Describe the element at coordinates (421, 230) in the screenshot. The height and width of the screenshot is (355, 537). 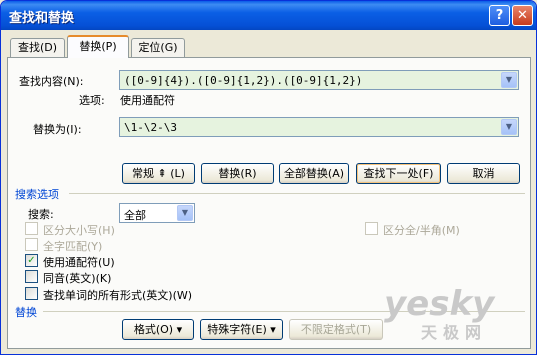
I see `match-width-label: 区分全/半角(M)` at that location.